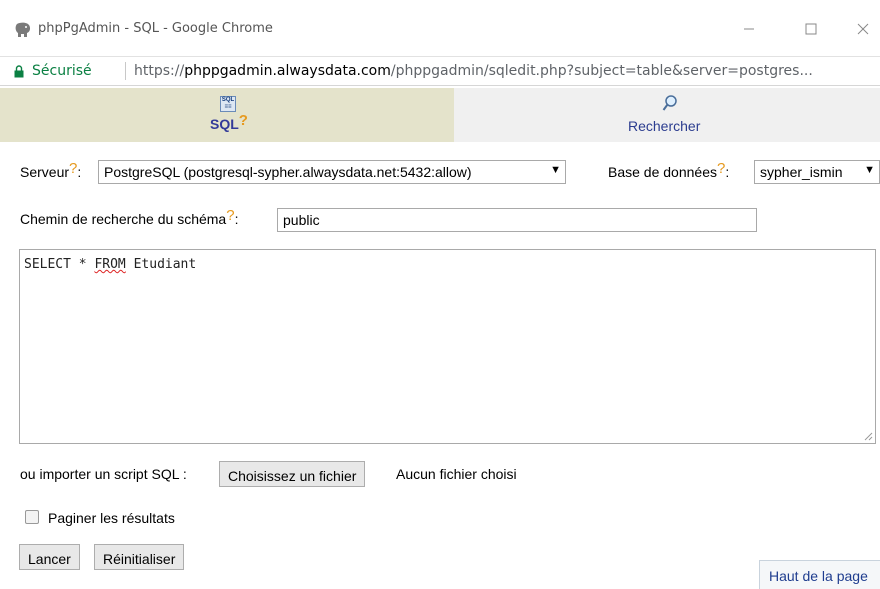 This screenshot has height=589, width=880. What do you see at coordinates (23, 29) in the screenshot?
I see `elephant-icon` at bounding box center [23, 29].